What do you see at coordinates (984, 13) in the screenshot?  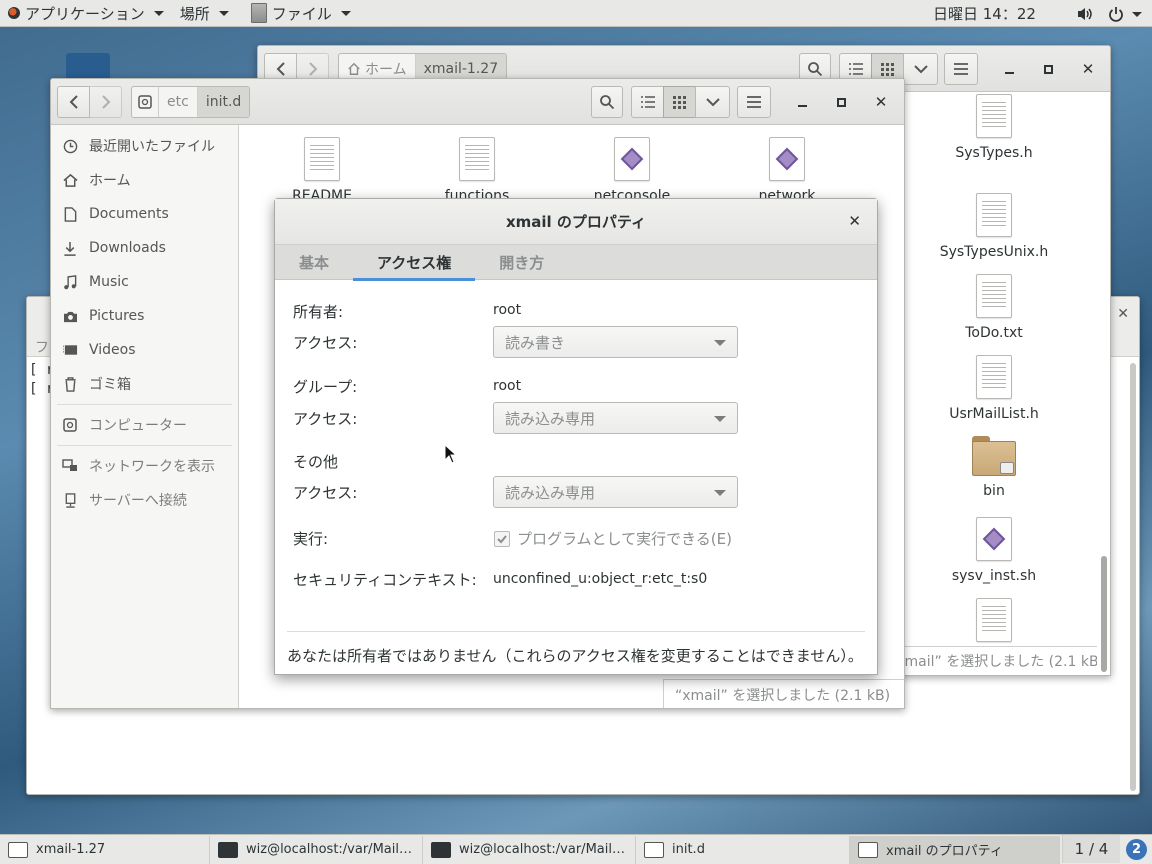 I see `clock: 日曜日 14：22` at bounding box center [984, 13].